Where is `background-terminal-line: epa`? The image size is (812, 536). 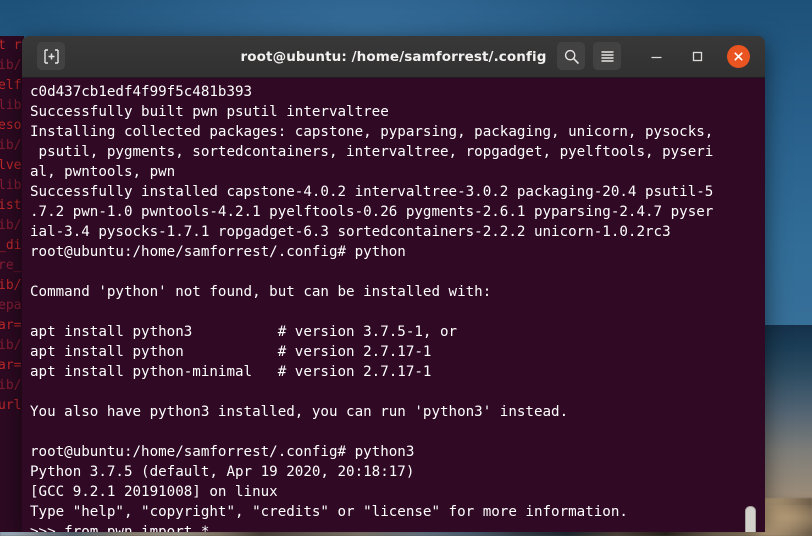
background-terminal-line: epa is located at coordinates (11, 305).